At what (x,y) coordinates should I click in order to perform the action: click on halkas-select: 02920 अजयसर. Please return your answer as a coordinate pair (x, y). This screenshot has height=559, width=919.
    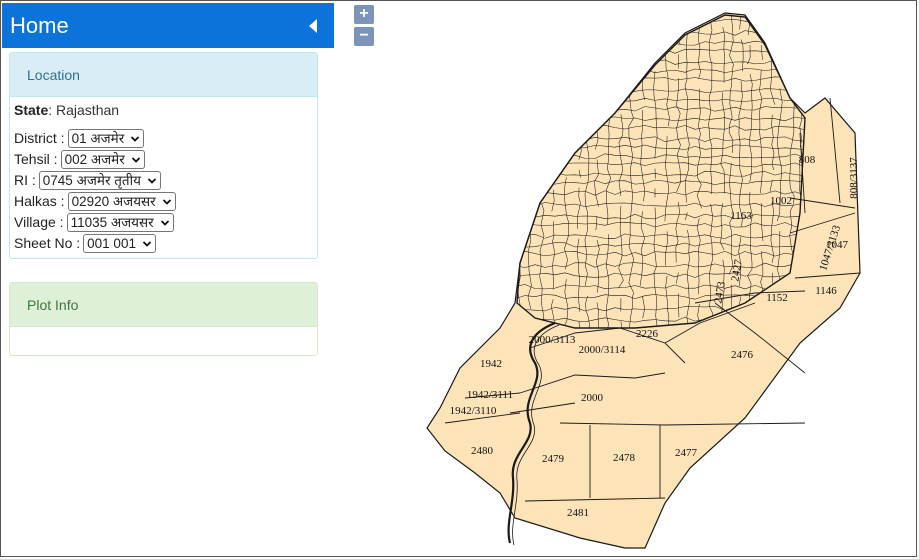
    Looking at the image, I should click on (121, 201).